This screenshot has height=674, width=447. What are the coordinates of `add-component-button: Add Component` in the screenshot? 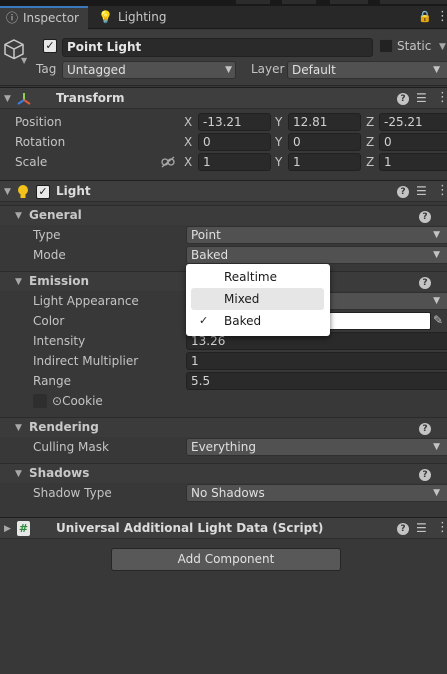 It's located at (226, 559).